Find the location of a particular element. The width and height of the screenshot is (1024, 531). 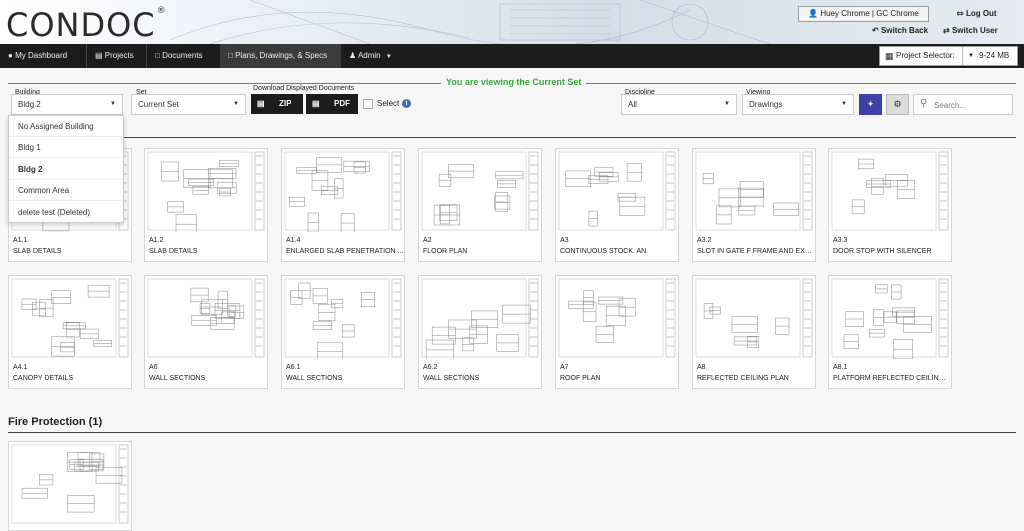

switch-user-link: ⇄ Switch User is located at coordinates (970, 30).